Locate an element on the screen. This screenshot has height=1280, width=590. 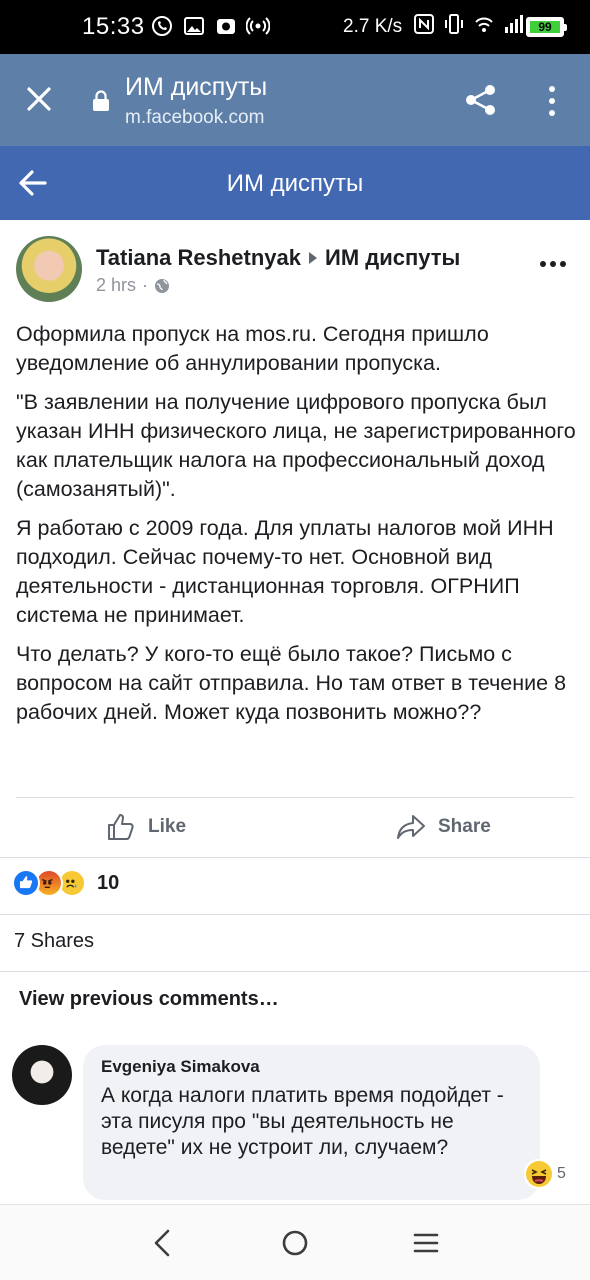
home-icon is located at coordinates (295, 1243).